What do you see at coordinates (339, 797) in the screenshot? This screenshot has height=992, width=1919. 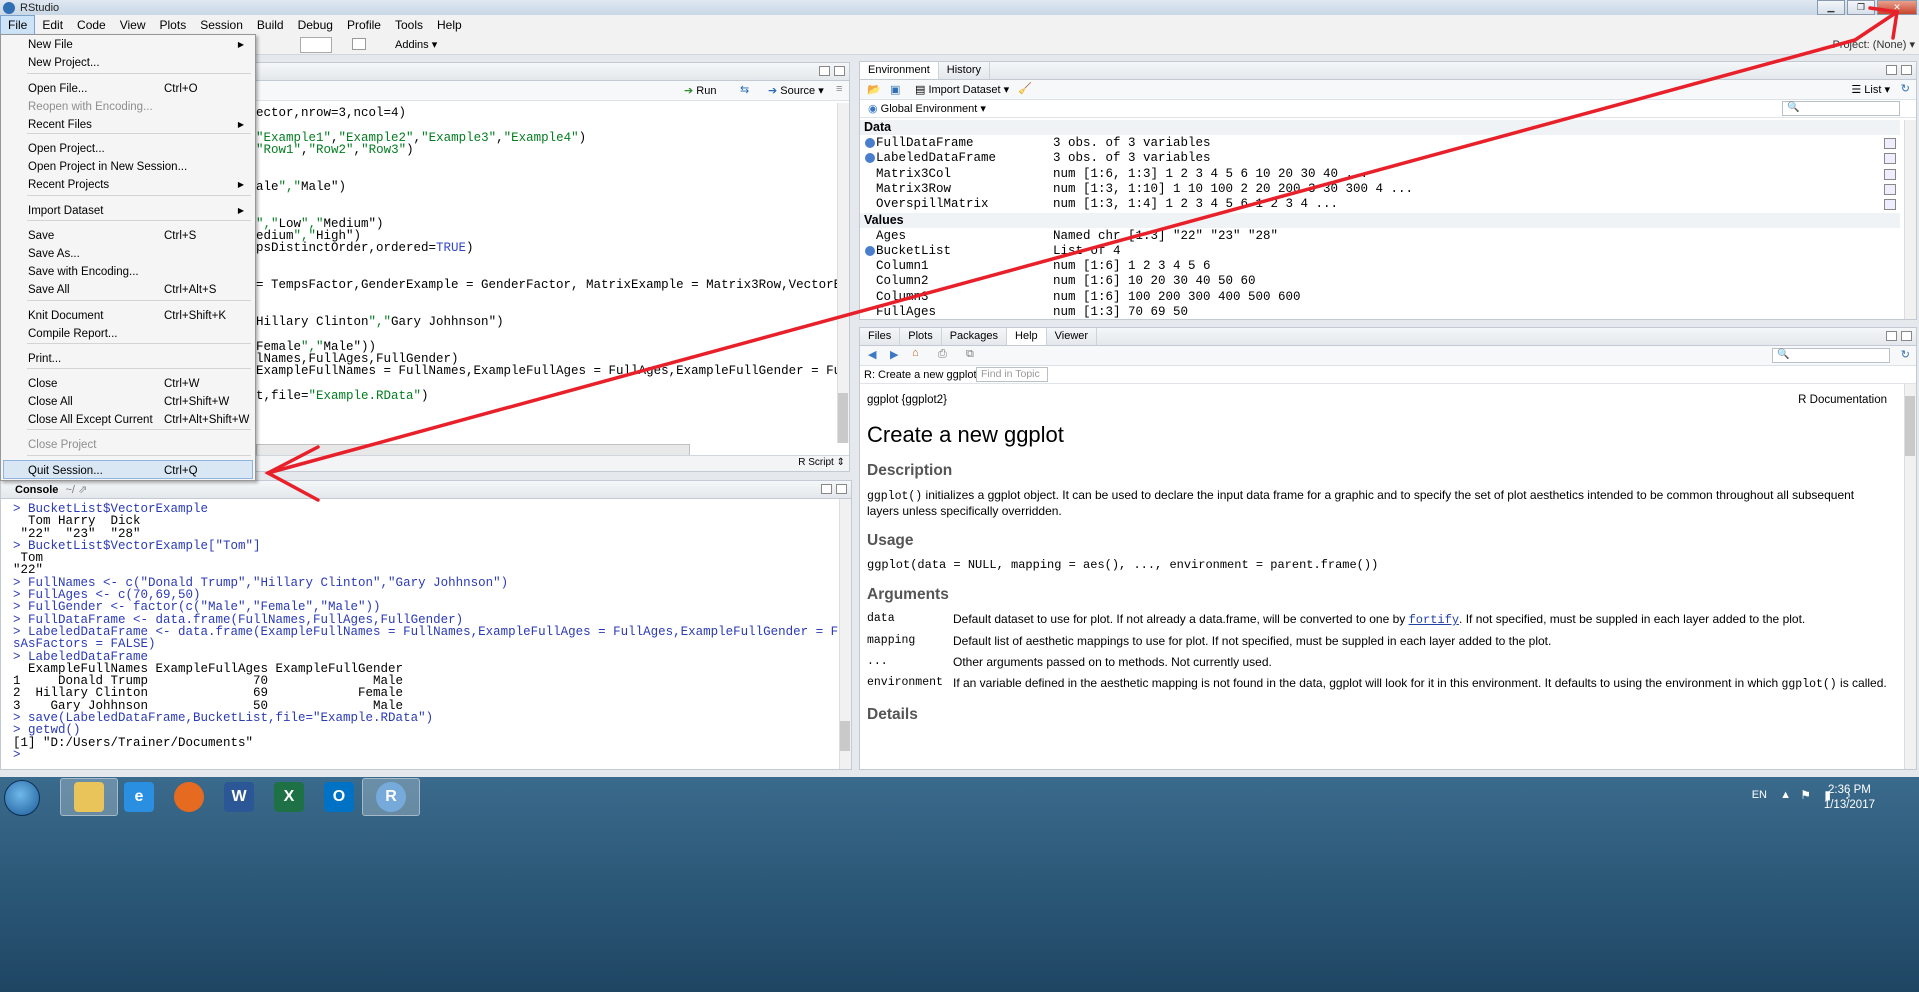 I see `taskbar-outlook: O` at bounding box center [339, 797].